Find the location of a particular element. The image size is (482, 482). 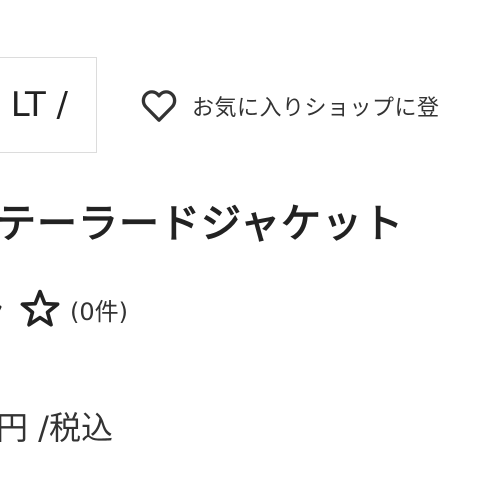

shop-name-text: LT / is located at coordinates (39, 105).